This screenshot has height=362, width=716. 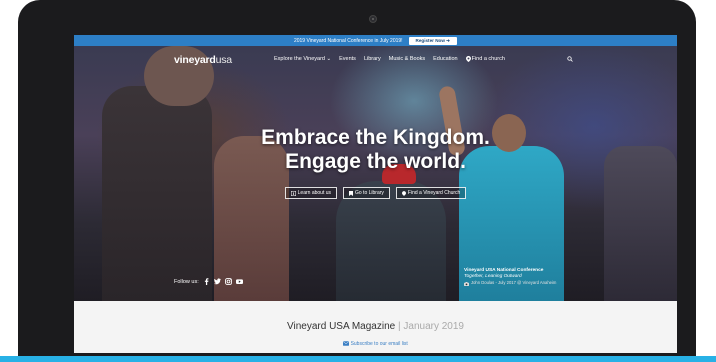 What do you see at coordinates (314, 193) in the screenshot?
I see `learn-about-us-label: Learn about us` at bounding box center [314, 193].